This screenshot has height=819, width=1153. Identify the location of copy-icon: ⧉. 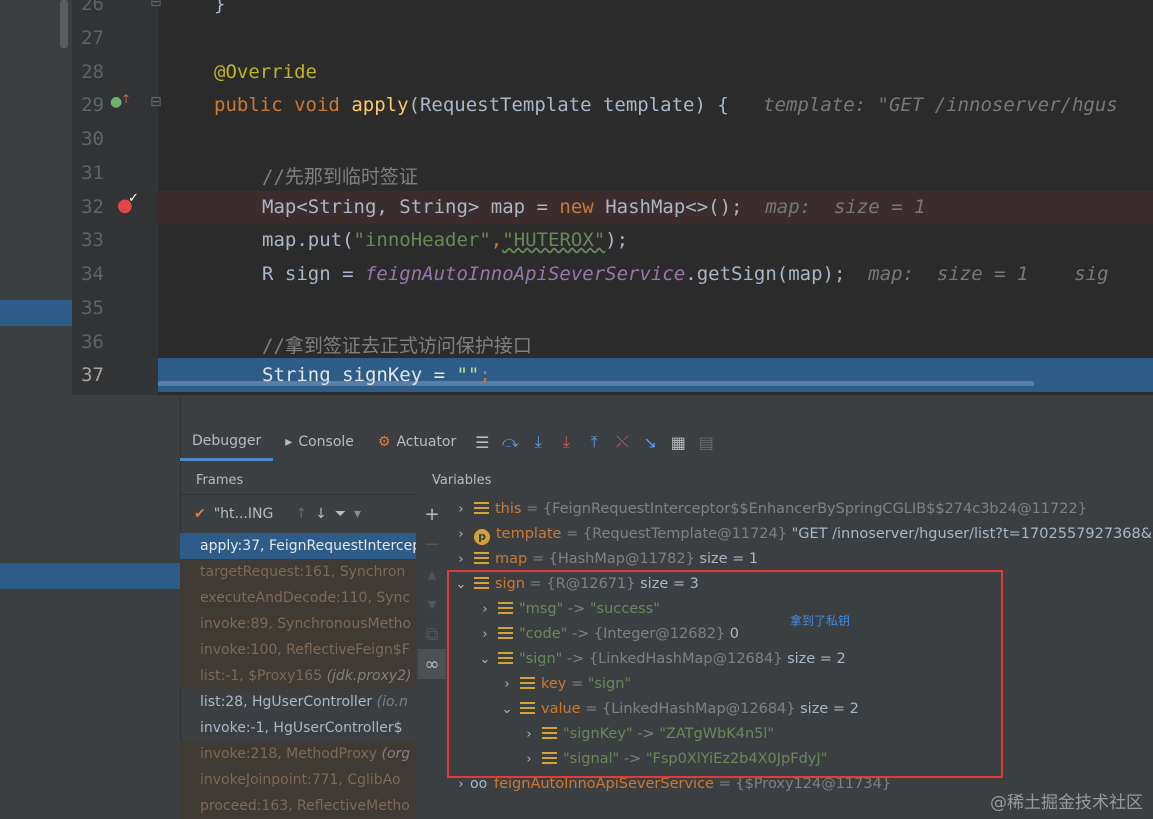
(432, 634).